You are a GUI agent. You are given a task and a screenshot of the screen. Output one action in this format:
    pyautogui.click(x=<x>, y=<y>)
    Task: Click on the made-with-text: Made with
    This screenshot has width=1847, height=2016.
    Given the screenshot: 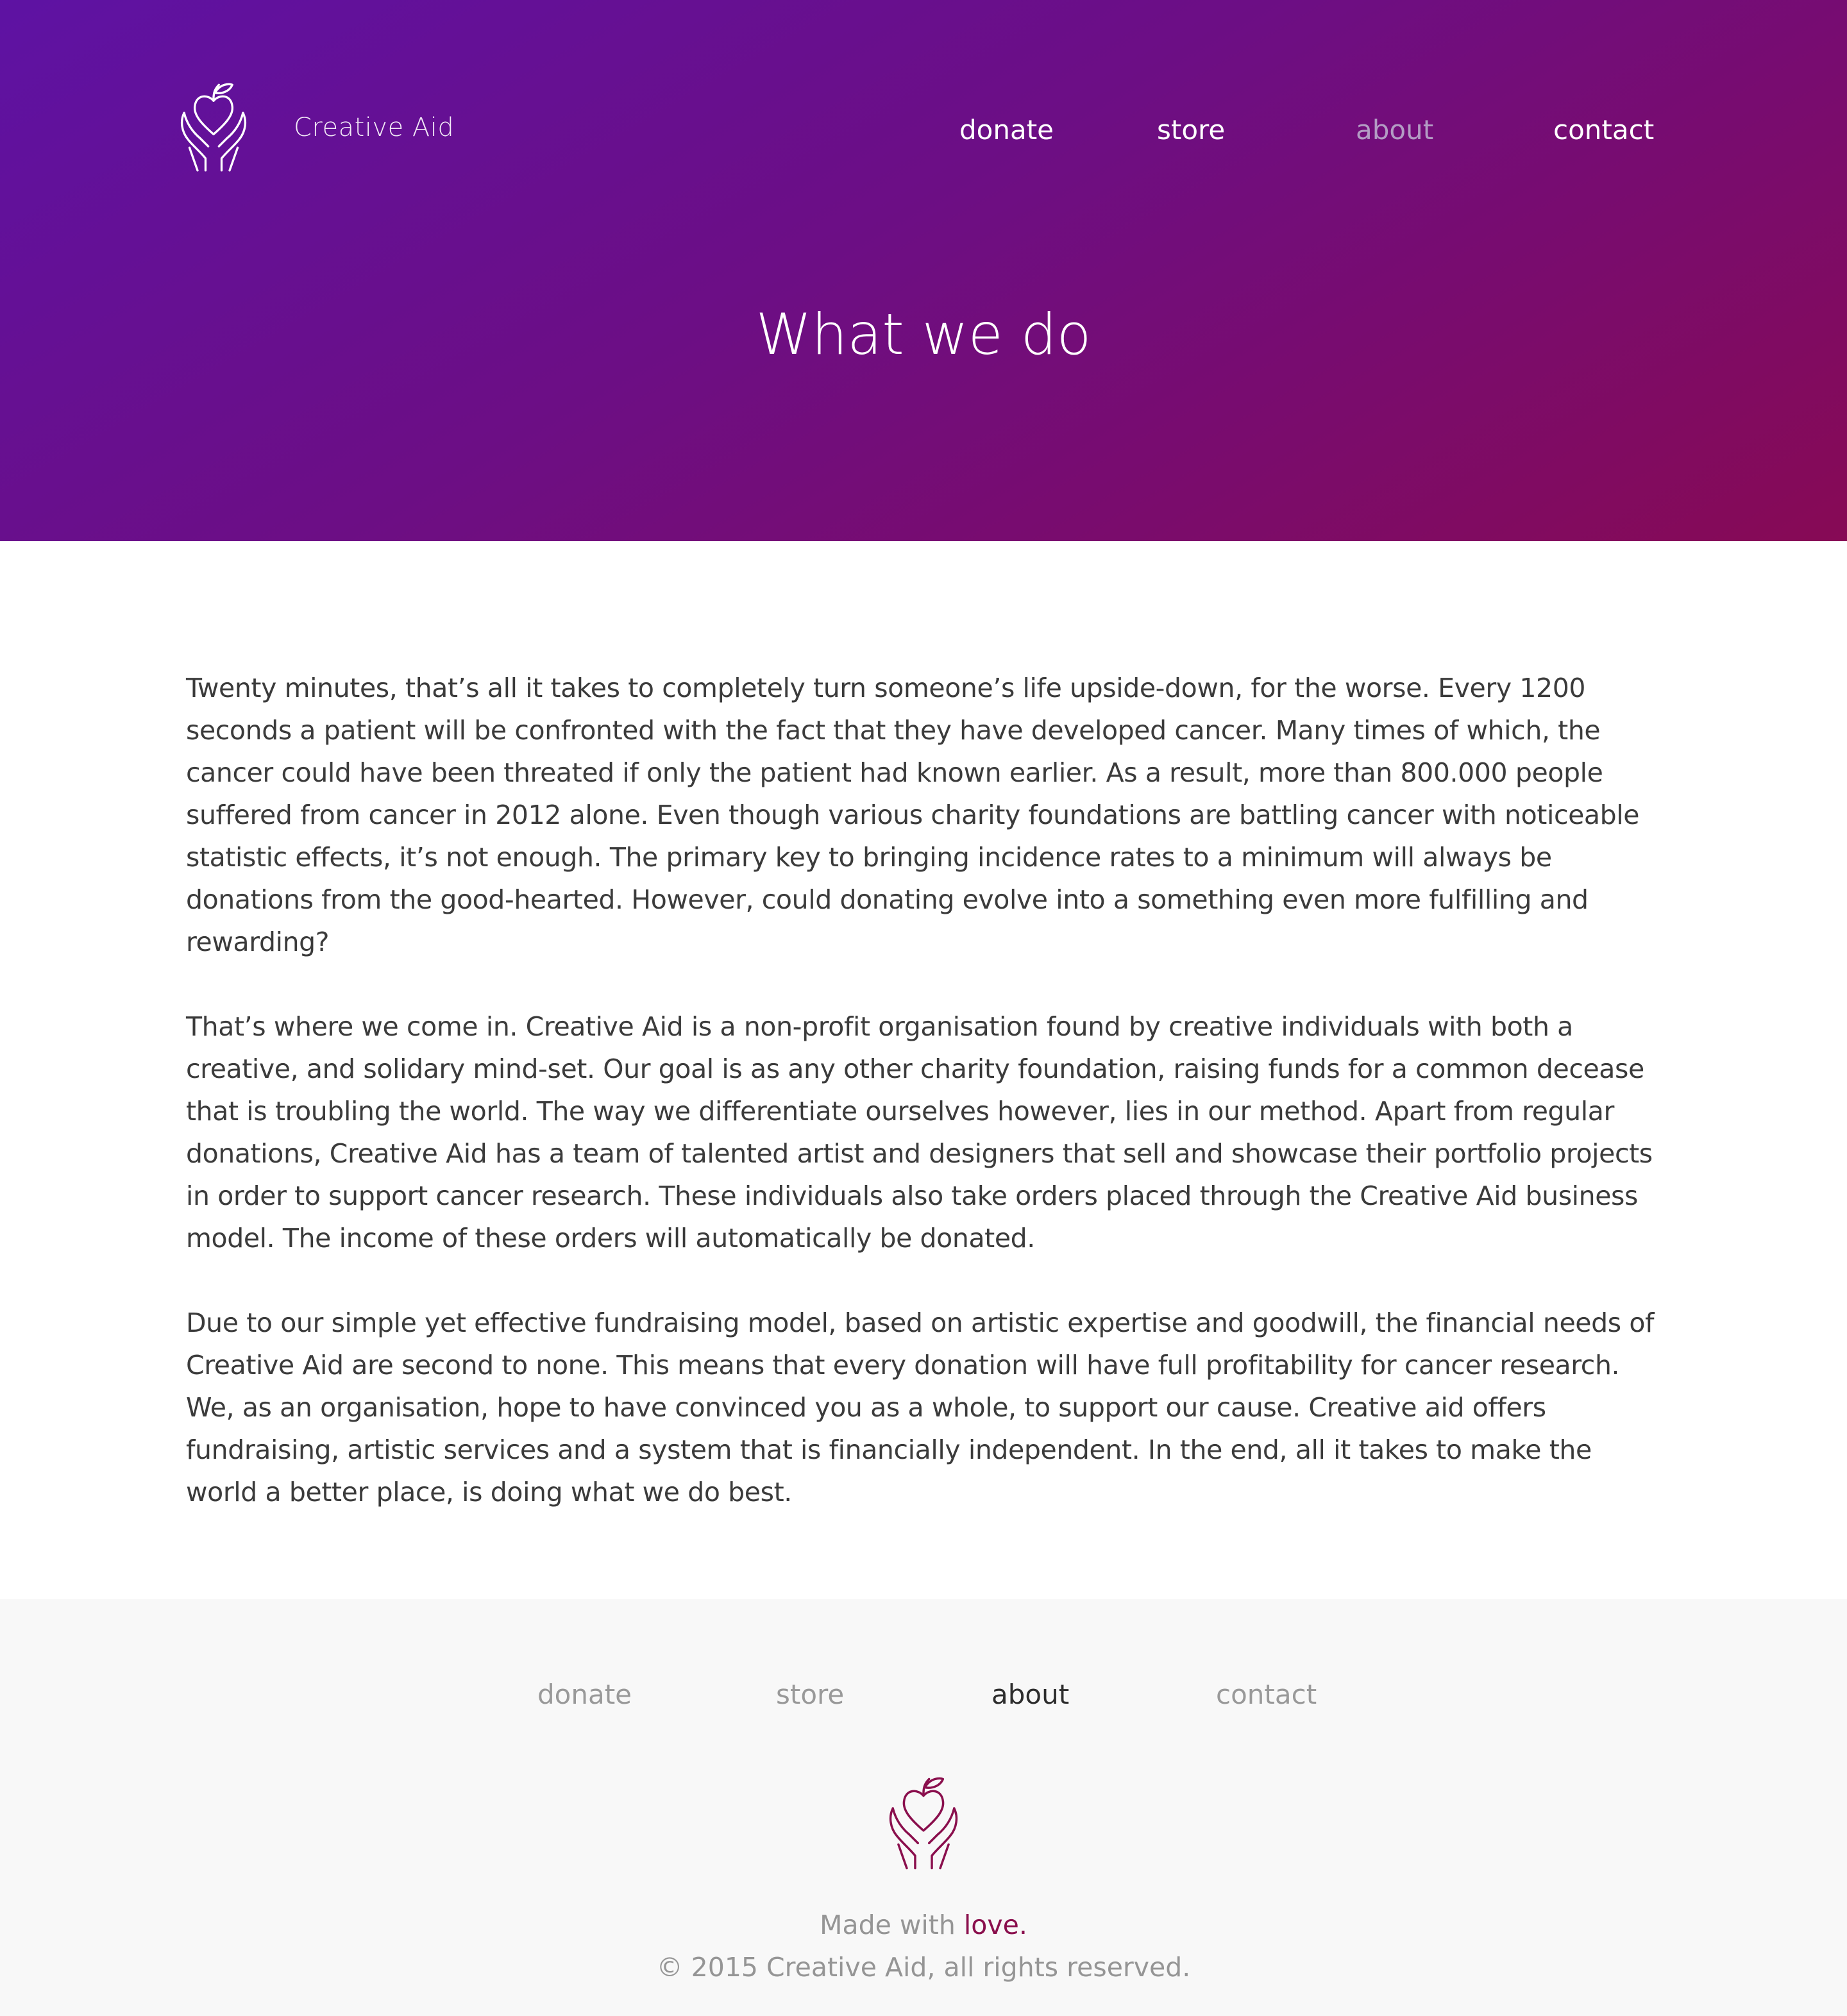 What is the action you would take?
    pyautogui.click(x=888, y=1925)
    